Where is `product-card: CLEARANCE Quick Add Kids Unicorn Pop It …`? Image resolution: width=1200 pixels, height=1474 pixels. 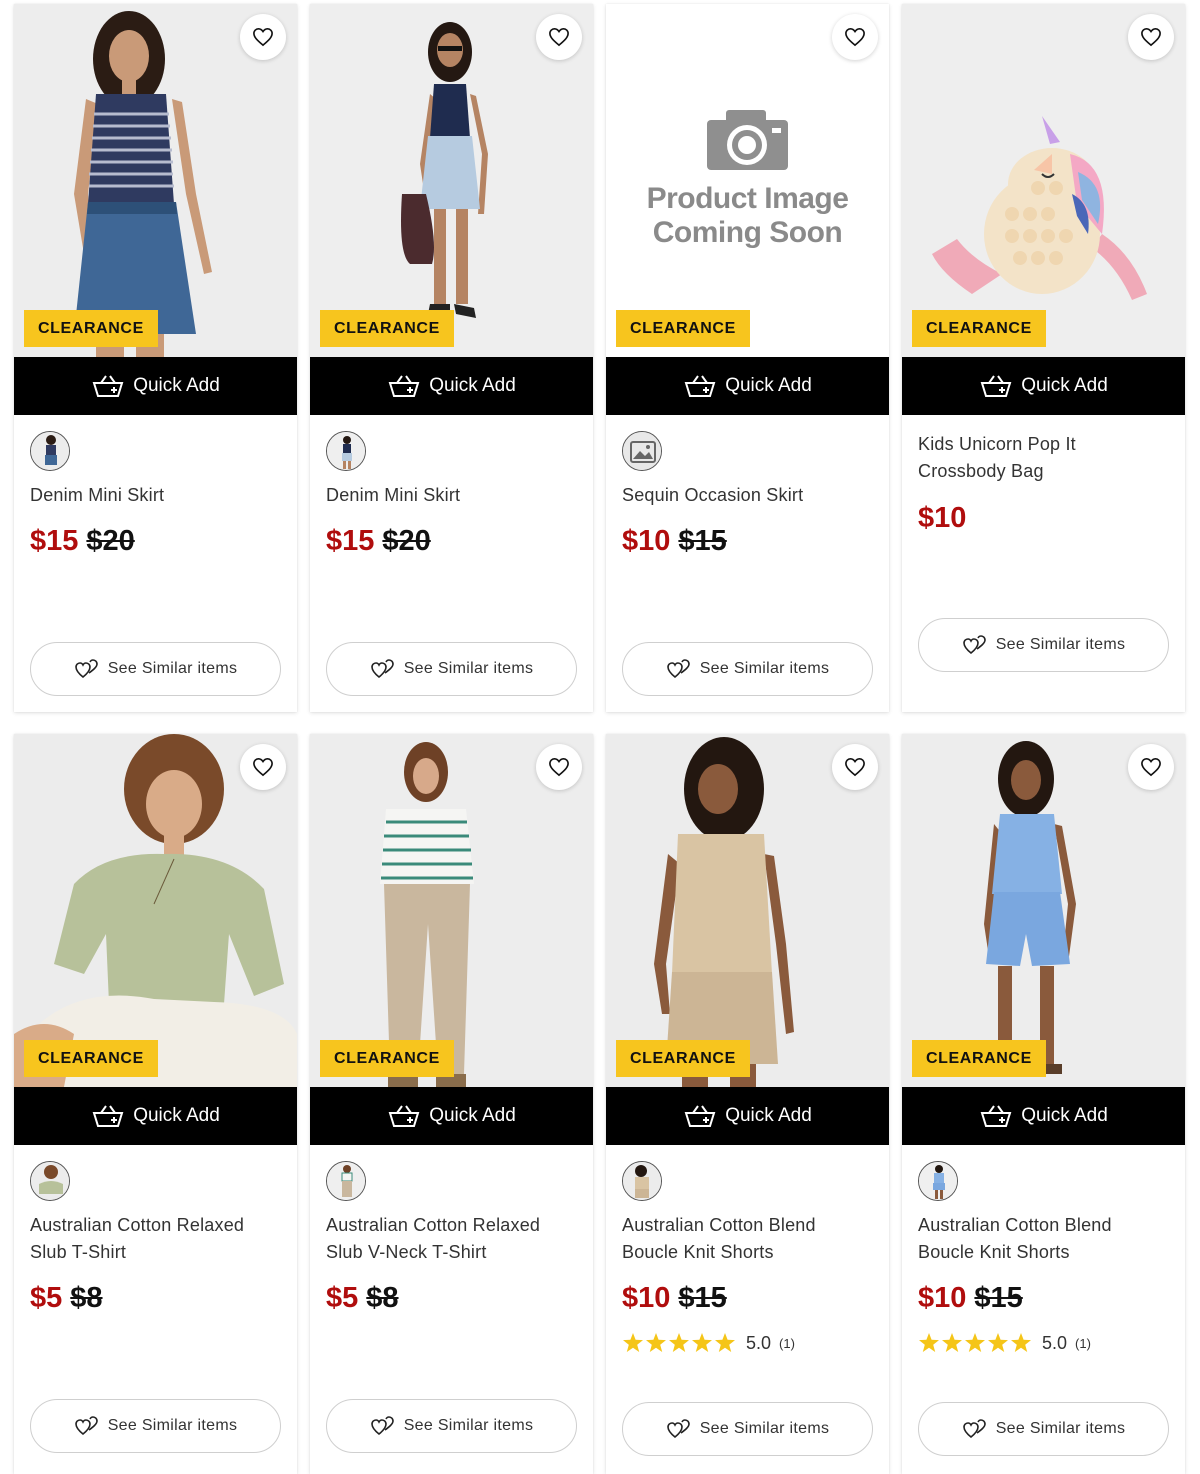 product-card: CLEARANCE Quick Add Kids Unicorn Pop It … is located at coordinates (1043, 358).